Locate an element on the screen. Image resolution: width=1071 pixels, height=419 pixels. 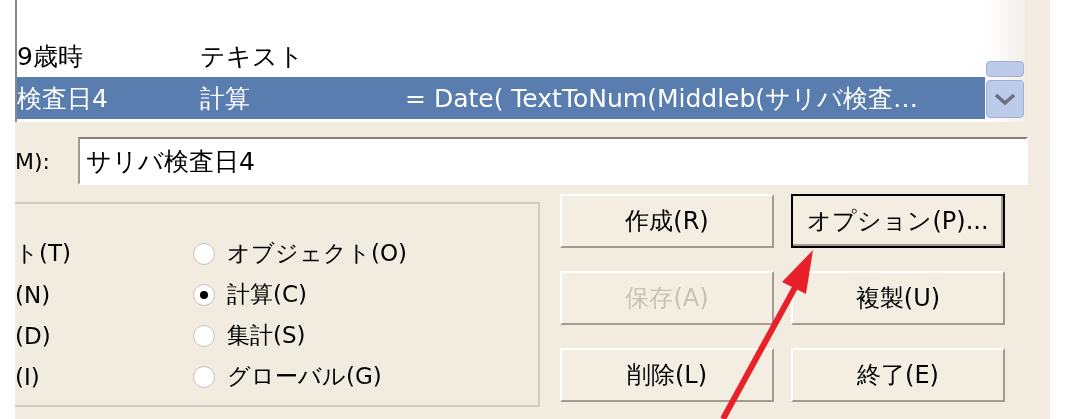
field-row: 9歳時 テキスト is located at coordinates (501, 56).